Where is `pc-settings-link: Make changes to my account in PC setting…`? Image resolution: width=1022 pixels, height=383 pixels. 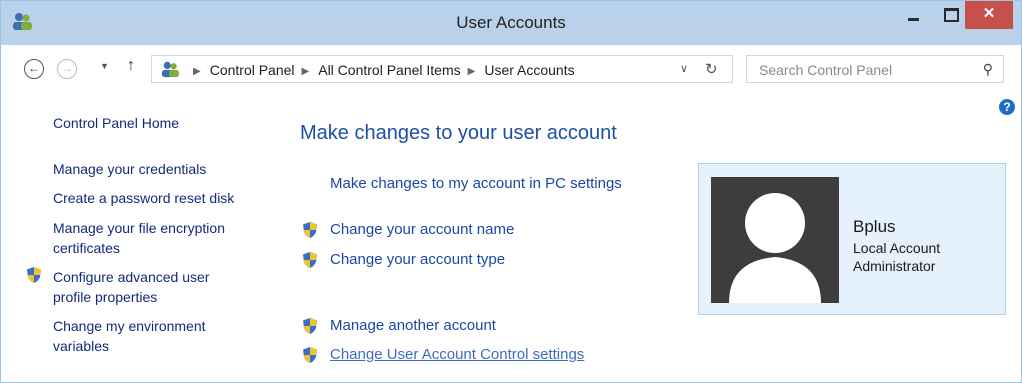 pc-settings-link: Make changes to my account in PC setting… is located at coordinates (476, 183).